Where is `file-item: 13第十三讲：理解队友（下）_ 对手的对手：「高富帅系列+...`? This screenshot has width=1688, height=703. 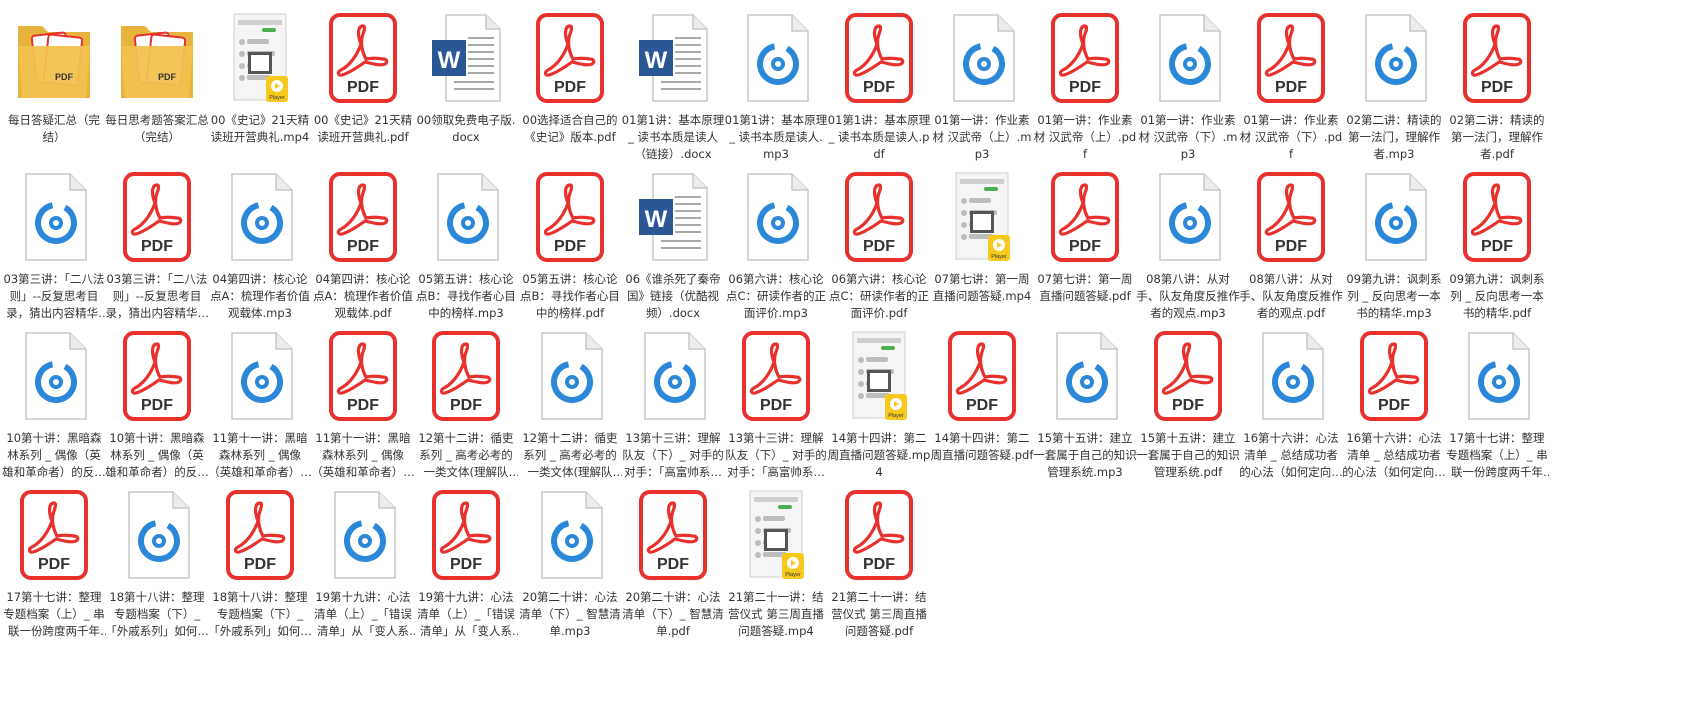 file-item: 13第十三讲：理解队友（下）_ 对手的对手：「高富帅系列+... is located at coordinates (673, 401).